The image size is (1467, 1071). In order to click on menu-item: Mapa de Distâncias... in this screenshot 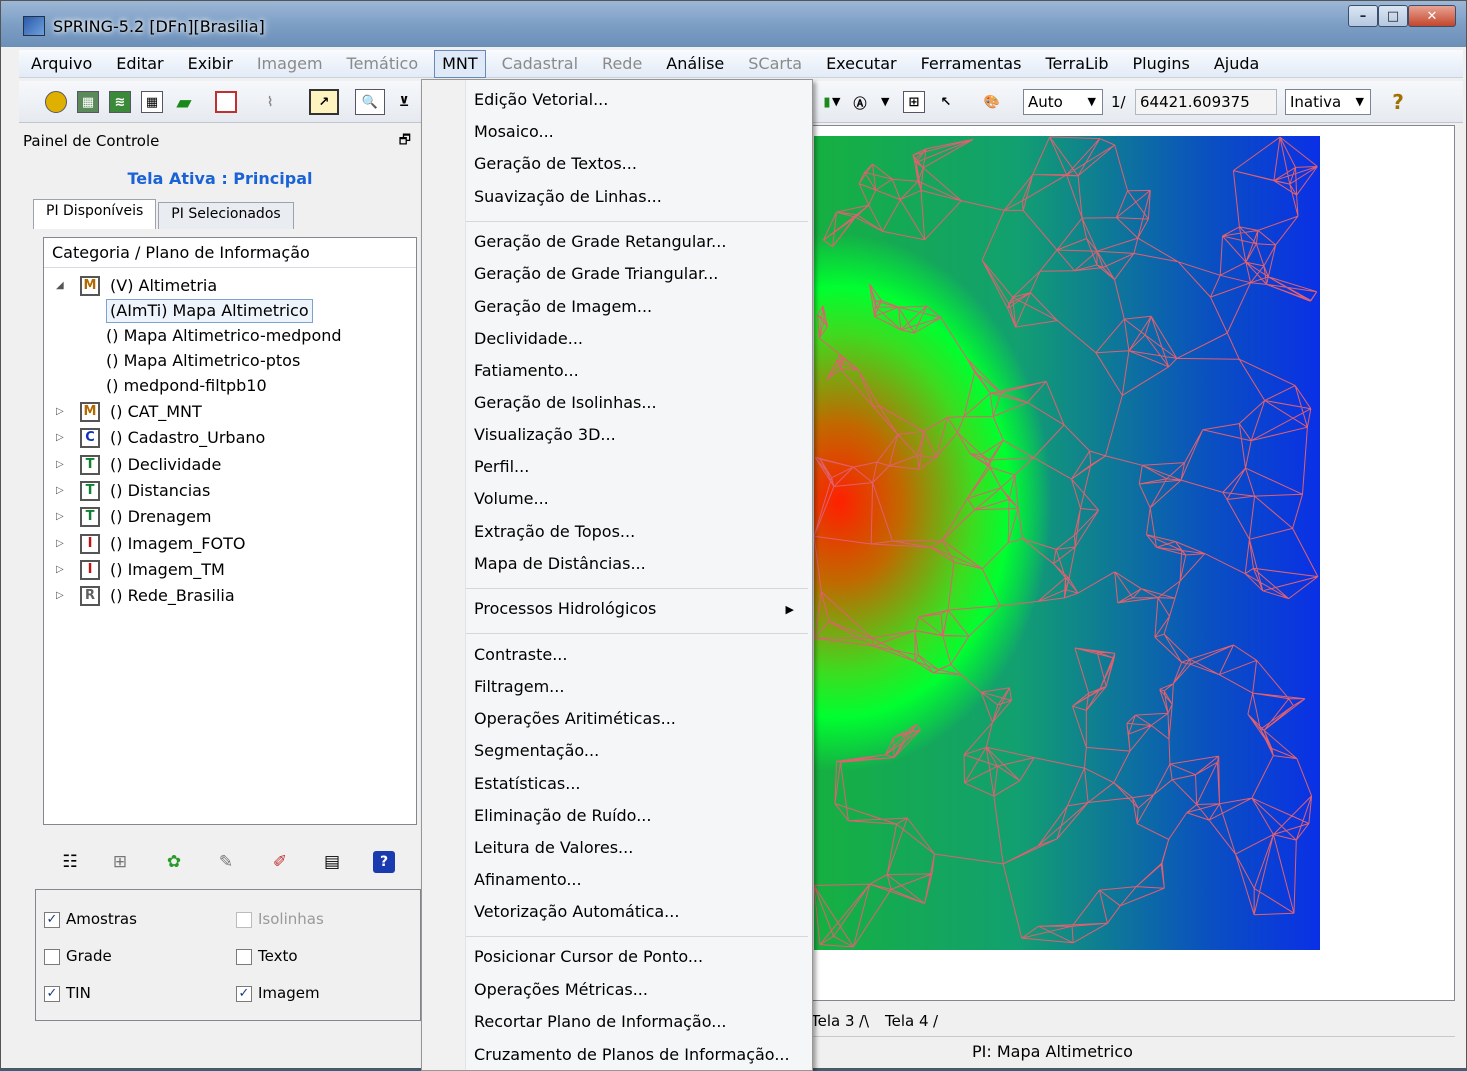, I will do `click(560, 563)`.